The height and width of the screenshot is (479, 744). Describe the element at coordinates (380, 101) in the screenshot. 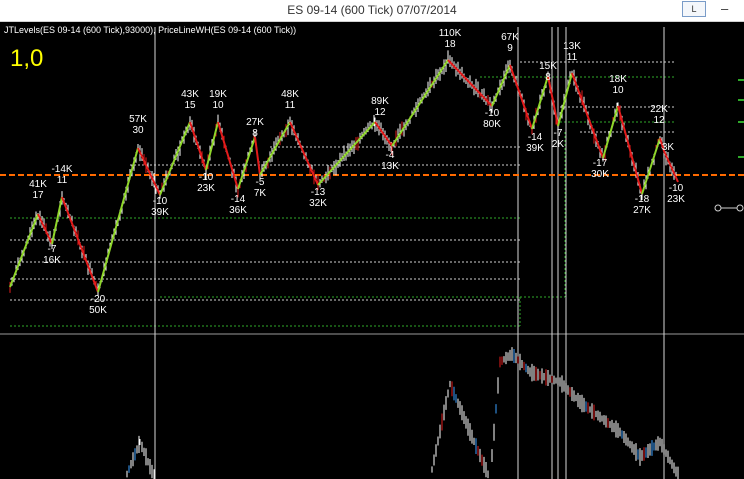

I see `swing-label: 89K` at that location.